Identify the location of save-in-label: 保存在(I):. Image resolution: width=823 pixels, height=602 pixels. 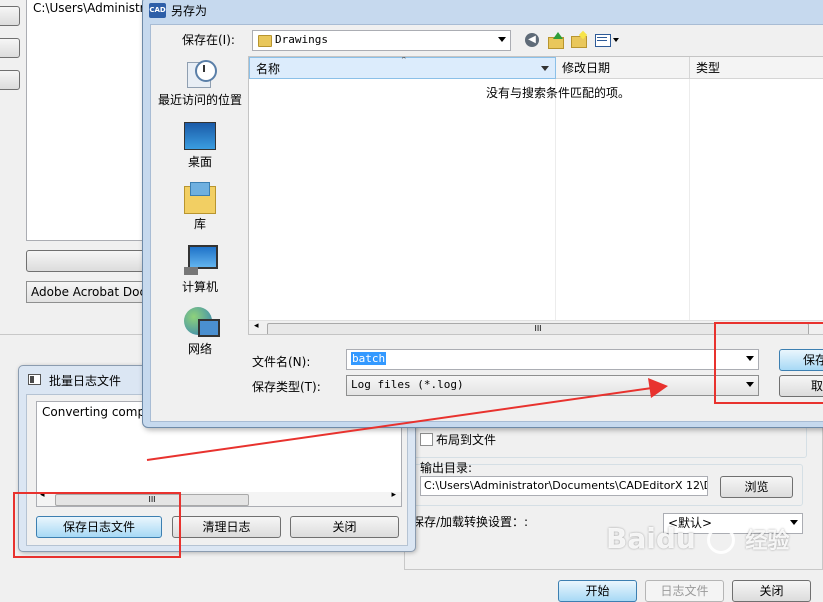
(208, 40).